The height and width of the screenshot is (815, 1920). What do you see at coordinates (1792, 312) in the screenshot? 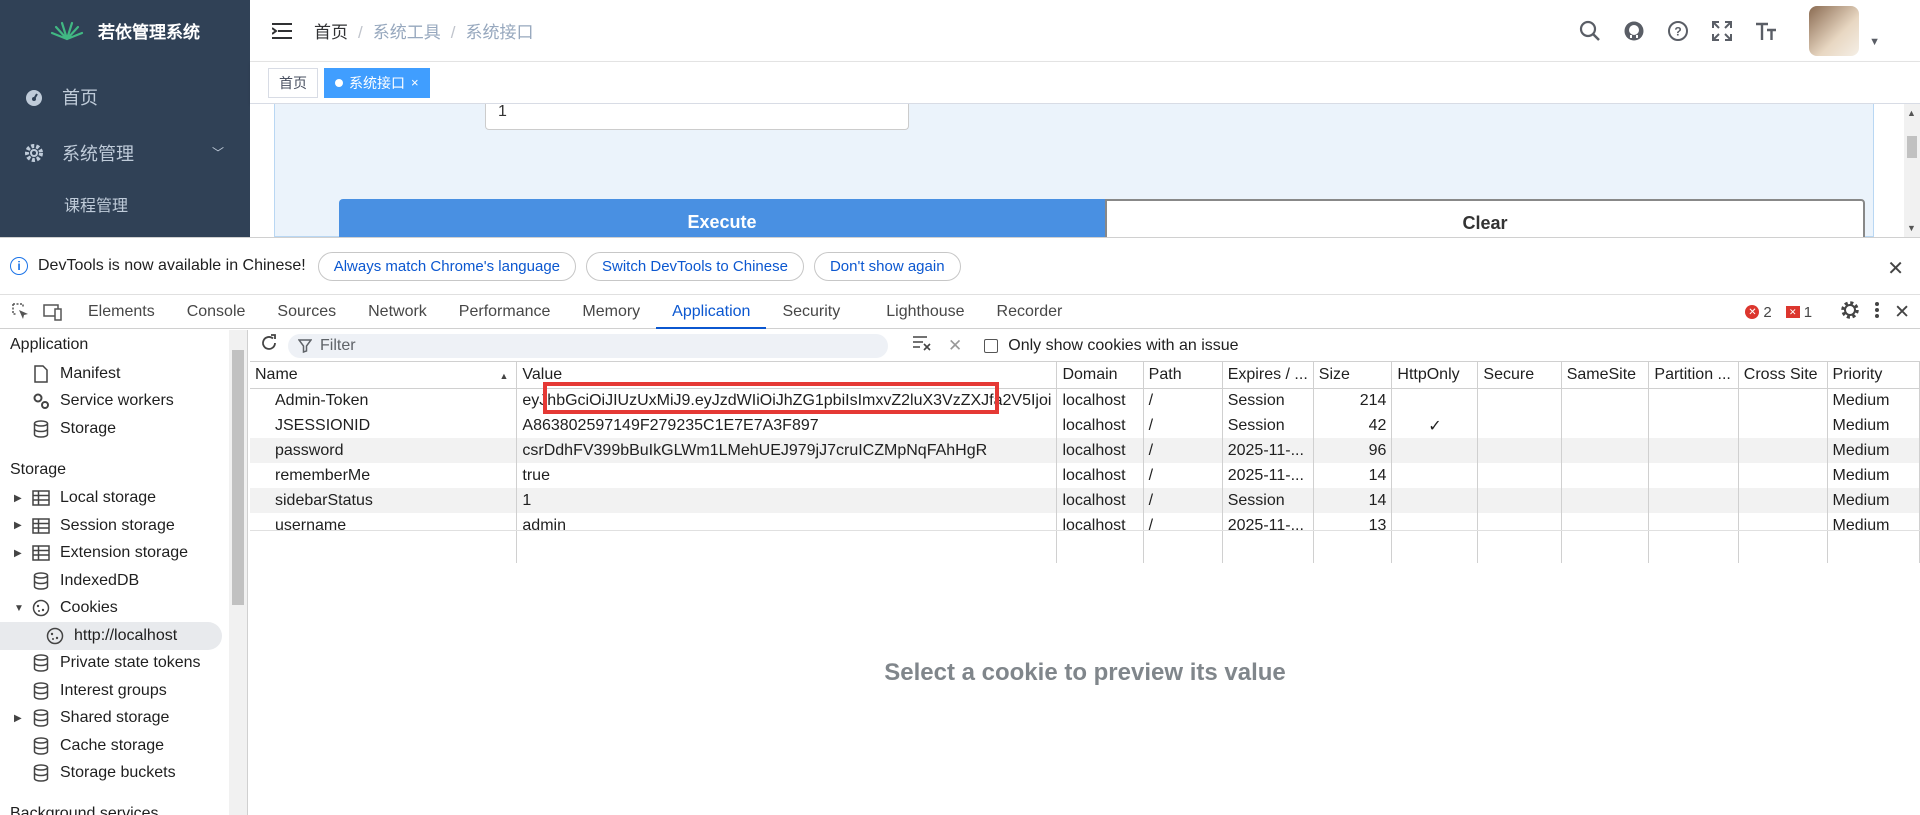
I see `issue-icon: ✕` at bounding box center [1792, 312].